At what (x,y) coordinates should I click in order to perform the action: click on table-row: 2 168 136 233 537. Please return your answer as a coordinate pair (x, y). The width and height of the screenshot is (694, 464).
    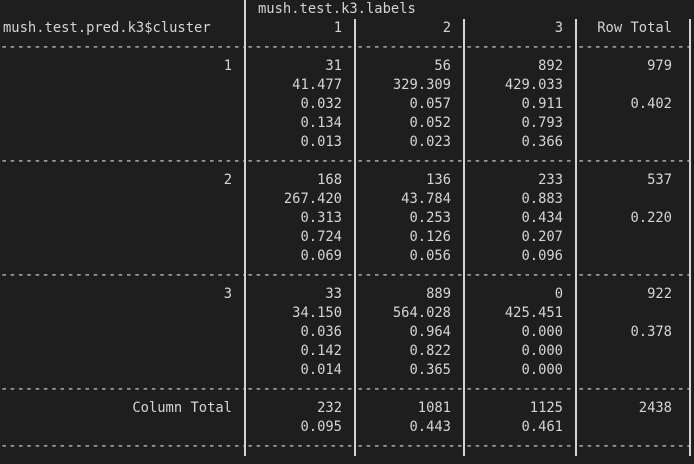
    Looking at the image, I should click on (347, 180).